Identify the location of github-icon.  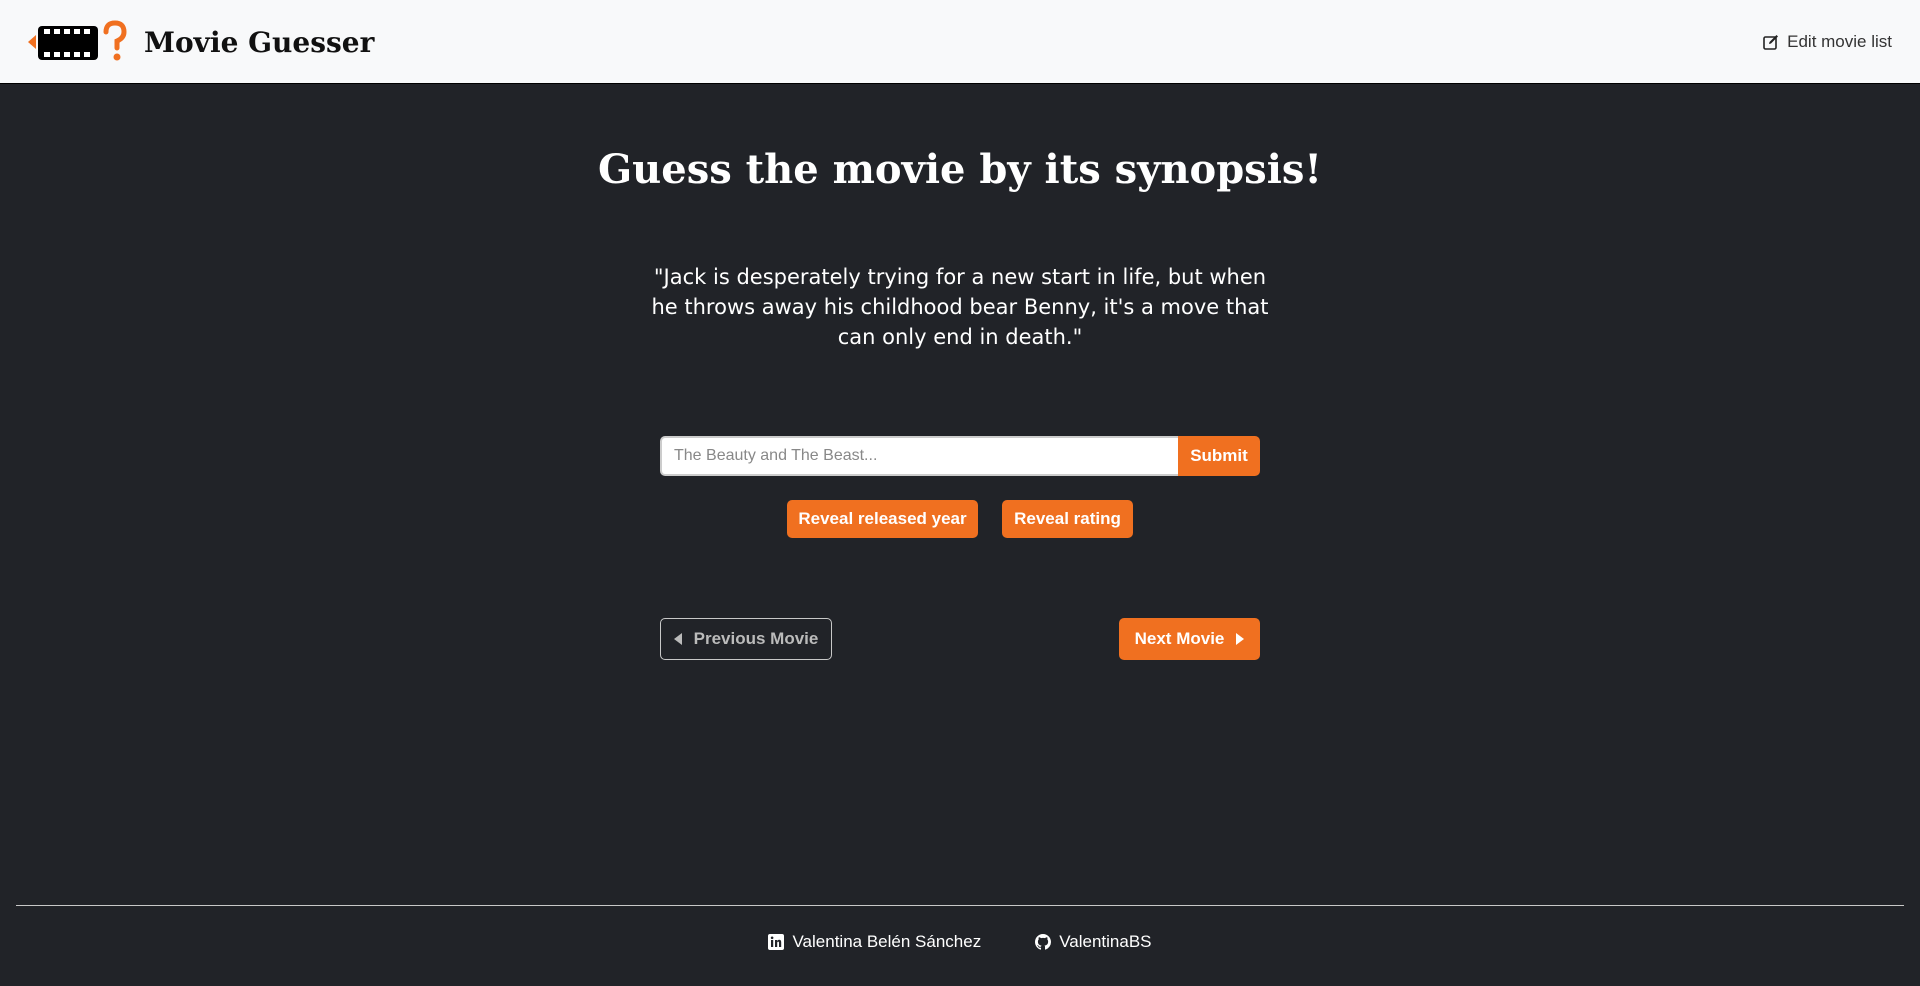
(1043, 942).